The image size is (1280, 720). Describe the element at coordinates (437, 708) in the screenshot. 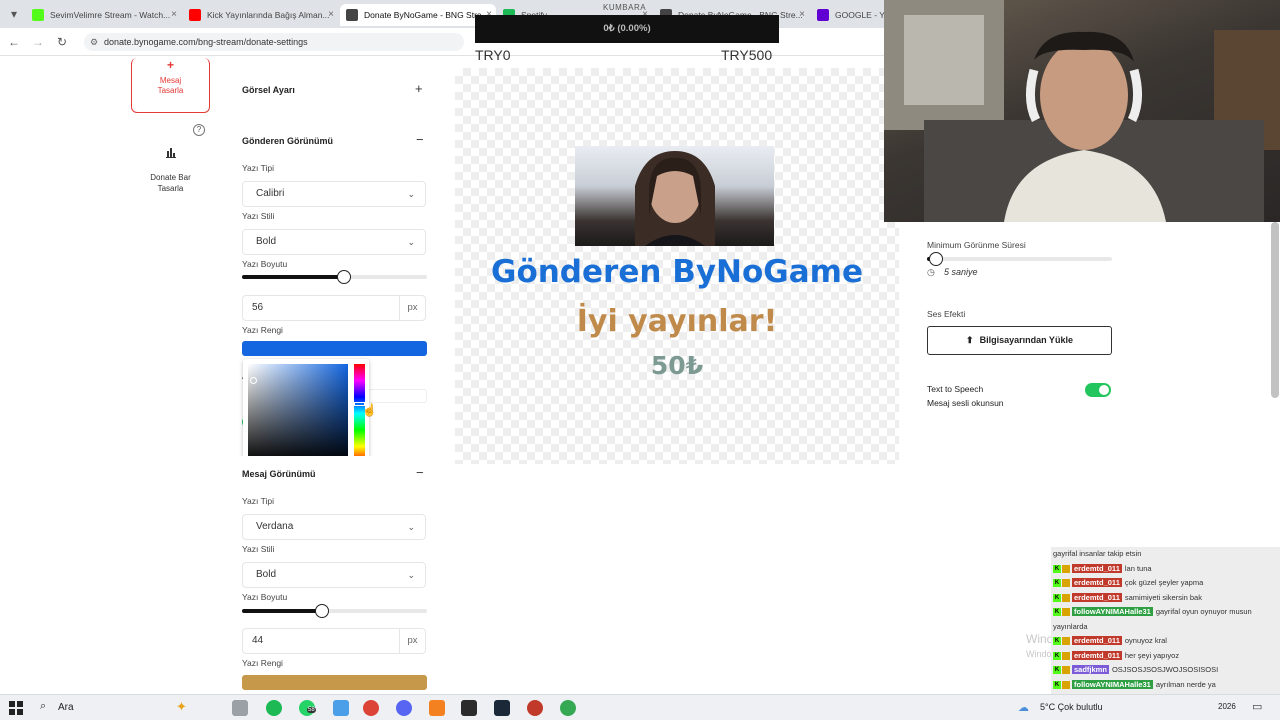

I see `cloud-app-icon` at that location.